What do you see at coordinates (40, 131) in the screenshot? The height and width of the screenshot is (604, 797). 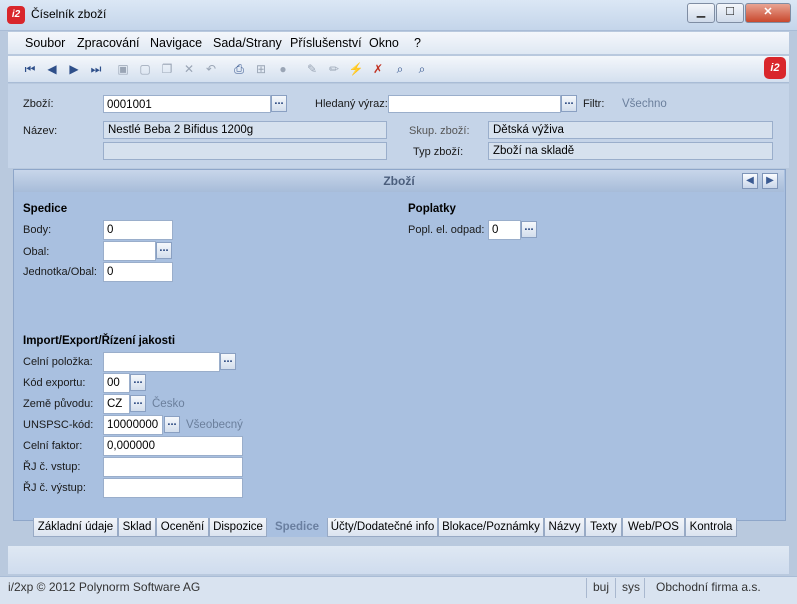 I see `name-label: Název:` at bounding box center [40, 131].